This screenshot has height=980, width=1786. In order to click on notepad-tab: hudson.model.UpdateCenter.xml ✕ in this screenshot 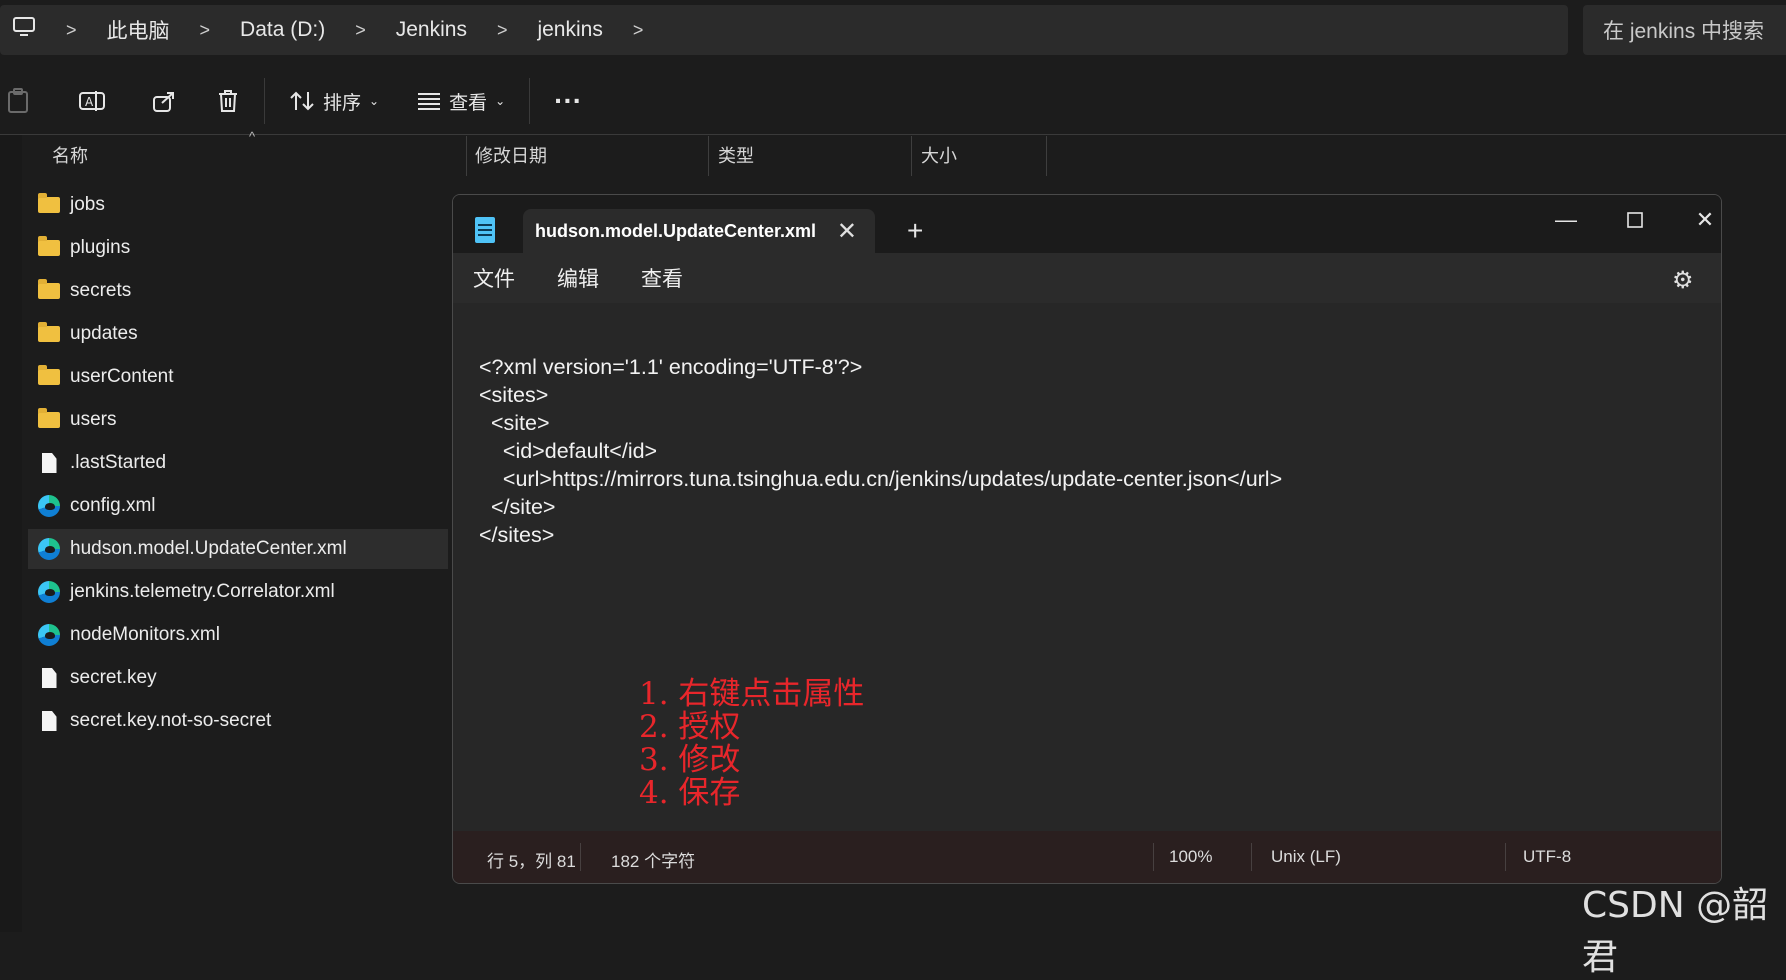, I will do `click(699, 231)`.